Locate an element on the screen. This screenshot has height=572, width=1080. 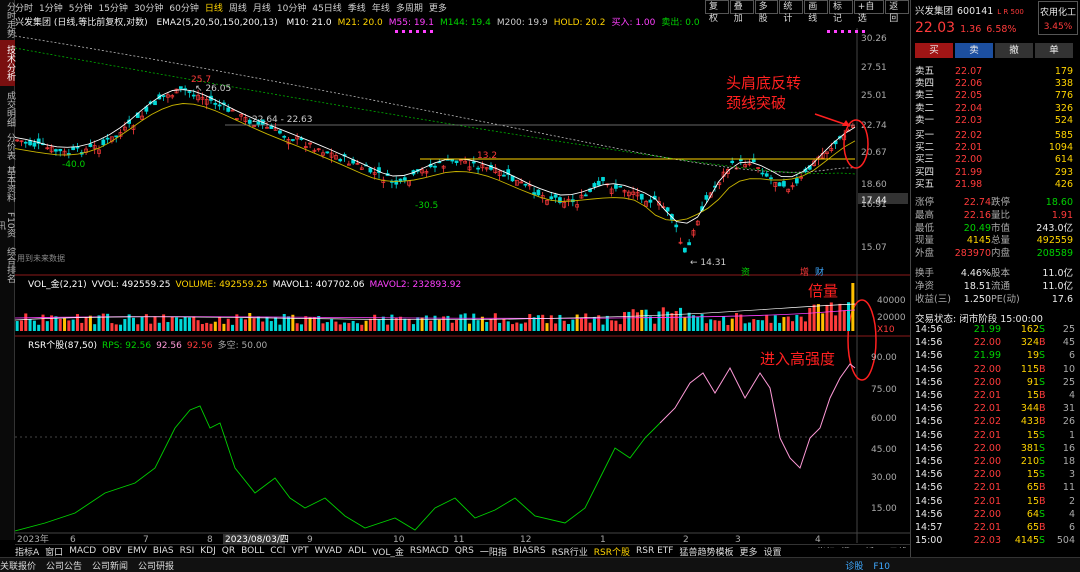
indicator-tab-17: 一阳指 is located at coordinates (493, 551).